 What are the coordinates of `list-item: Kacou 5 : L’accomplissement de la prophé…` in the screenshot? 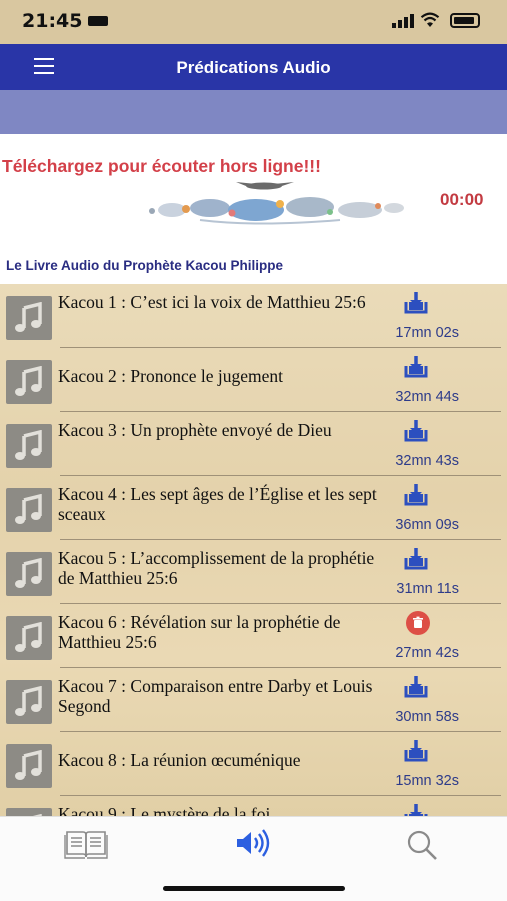 It's located at (253, 572).